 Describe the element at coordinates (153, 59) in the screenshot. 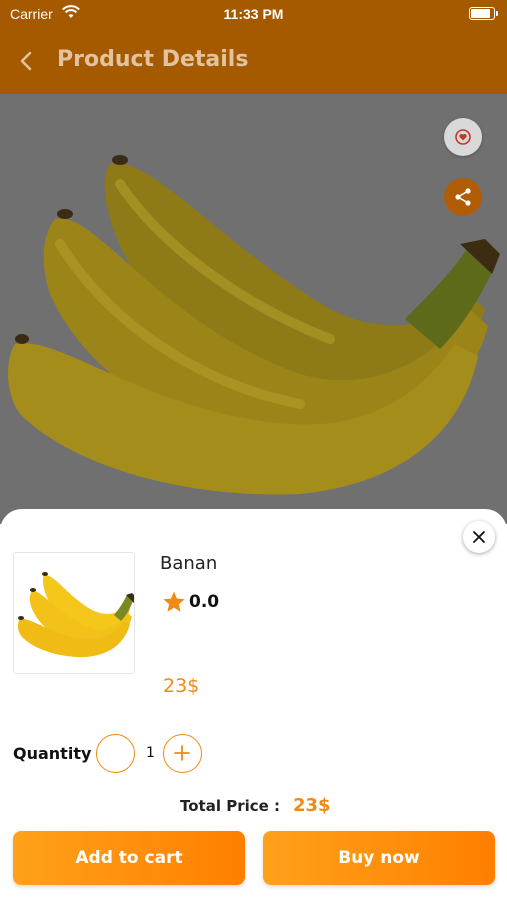

I see `page-title: Product Details` at that location.